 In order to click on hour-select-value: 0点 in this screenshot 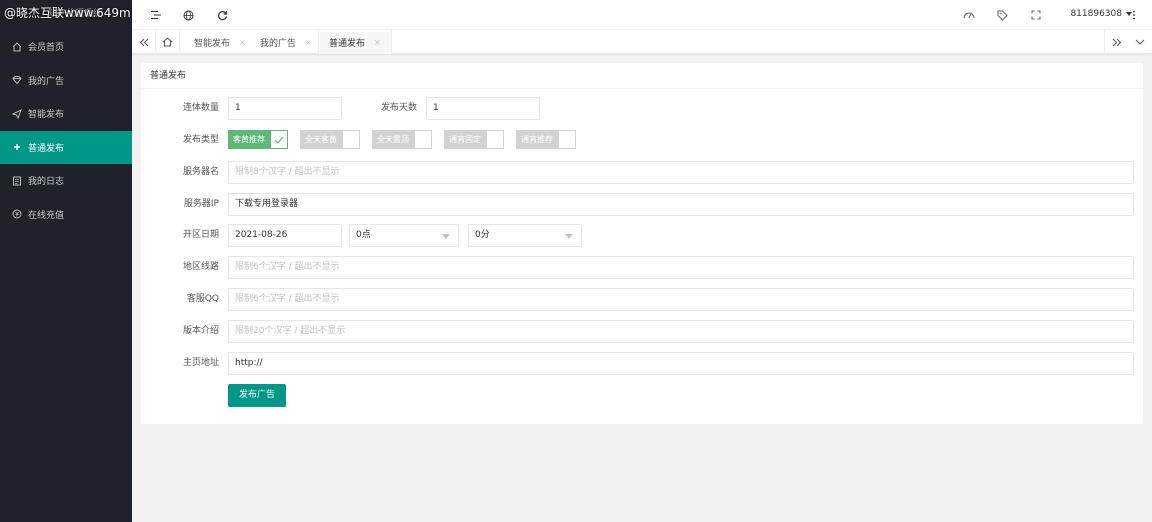, I will do `click(363, 235)`.